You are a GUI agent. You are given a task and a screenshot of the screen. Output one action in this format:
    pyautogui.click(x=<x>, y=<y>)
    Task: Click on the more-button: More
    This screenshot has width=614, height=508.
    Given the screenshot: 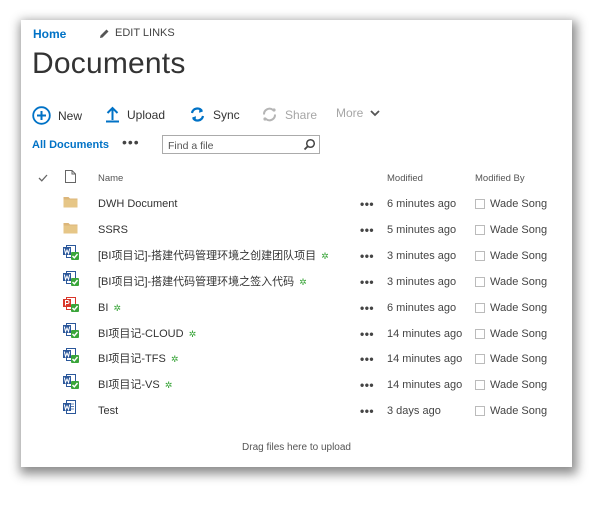 What is the action you would take?
    pyautogui.click(x=358, y=113)
    